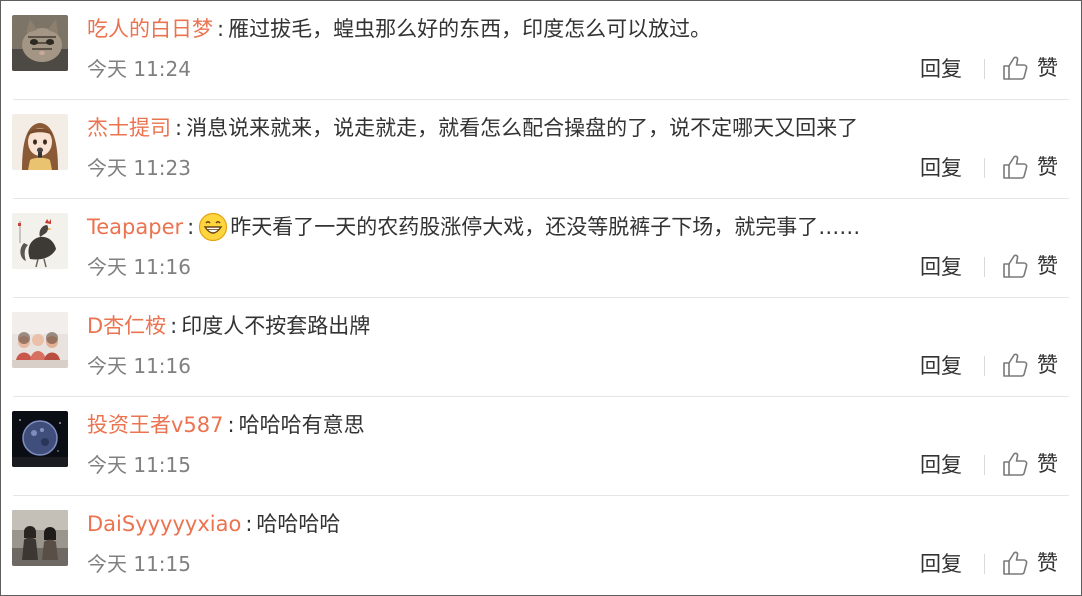  I want to click on comment-text-line: 投资王者v587: 哈哈哈有意思, so click(226, 425).